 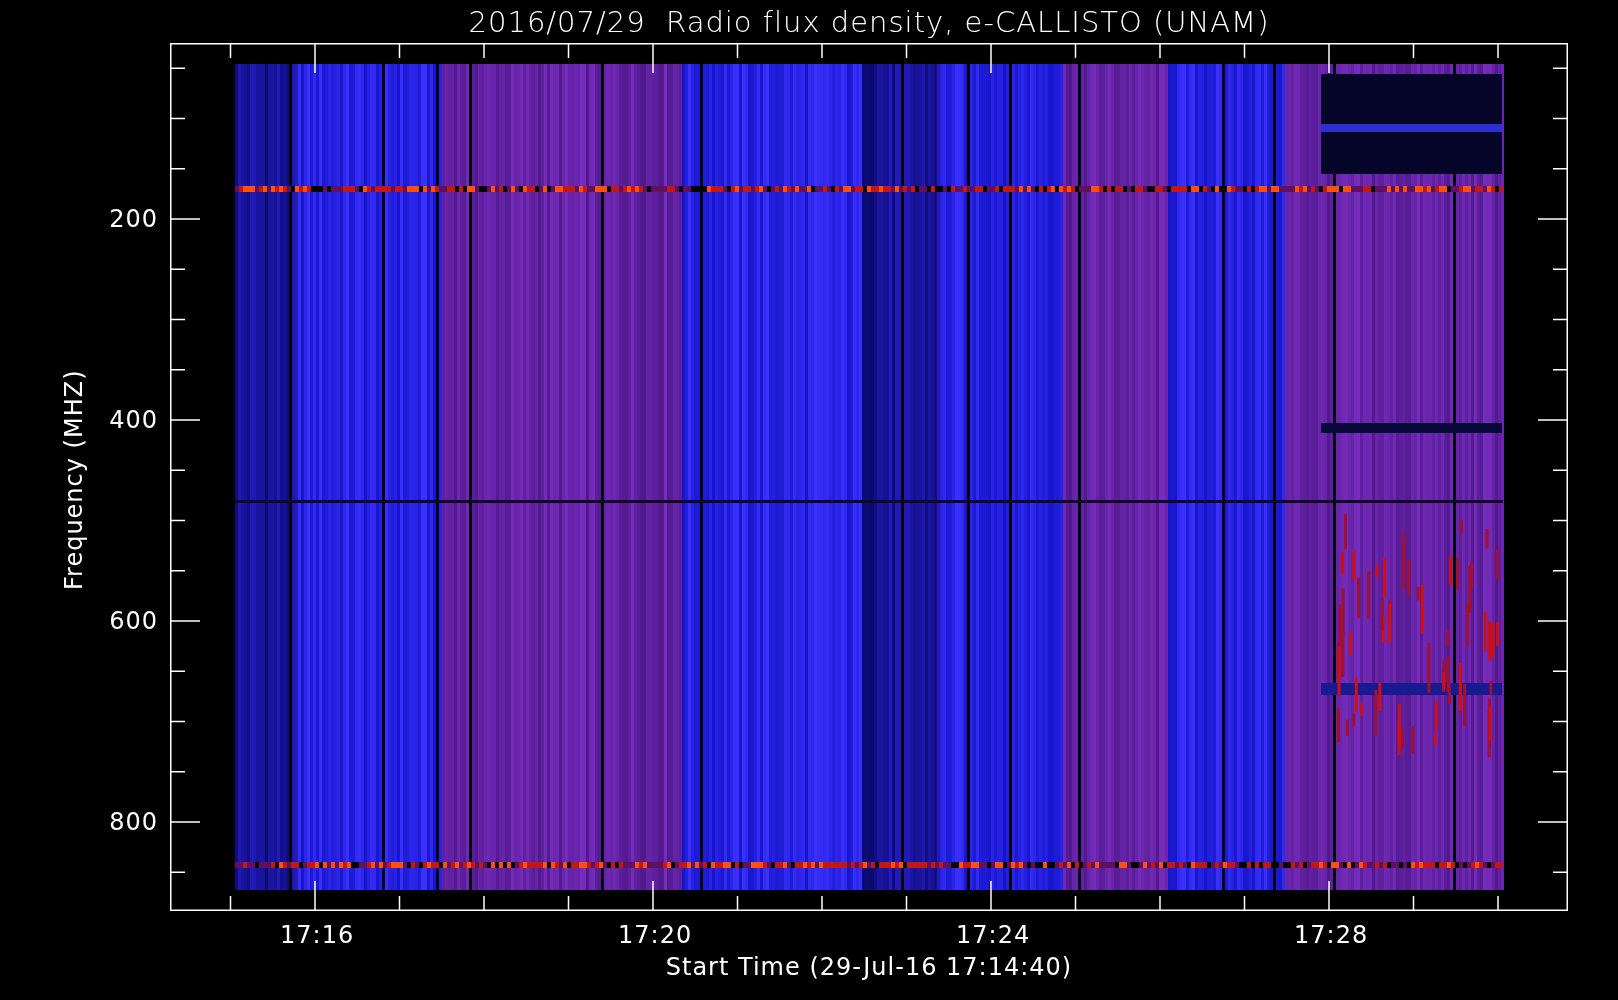 What do you see at coordinates (133, 621) in the screenshot?
I see `y-tick-label: 600` at bounding box center [133, 621].